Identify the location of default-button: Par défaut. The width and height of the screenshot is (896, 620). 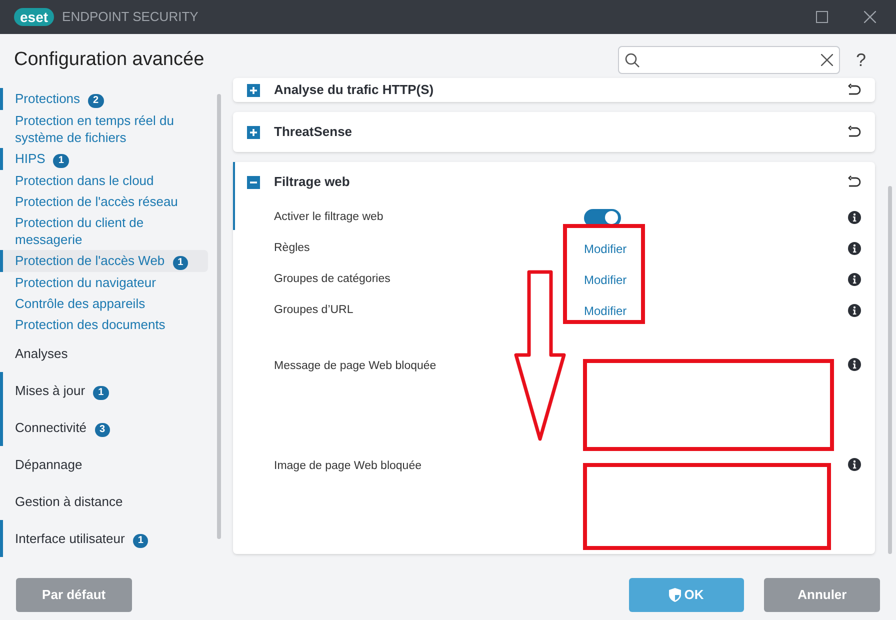
(74, 595).